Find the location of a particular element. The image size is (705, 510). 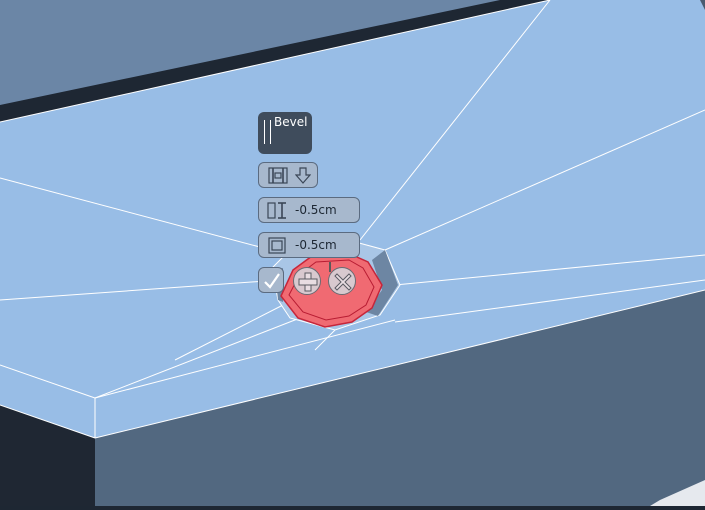

bevel-actions is located at coordinates (308, 281).